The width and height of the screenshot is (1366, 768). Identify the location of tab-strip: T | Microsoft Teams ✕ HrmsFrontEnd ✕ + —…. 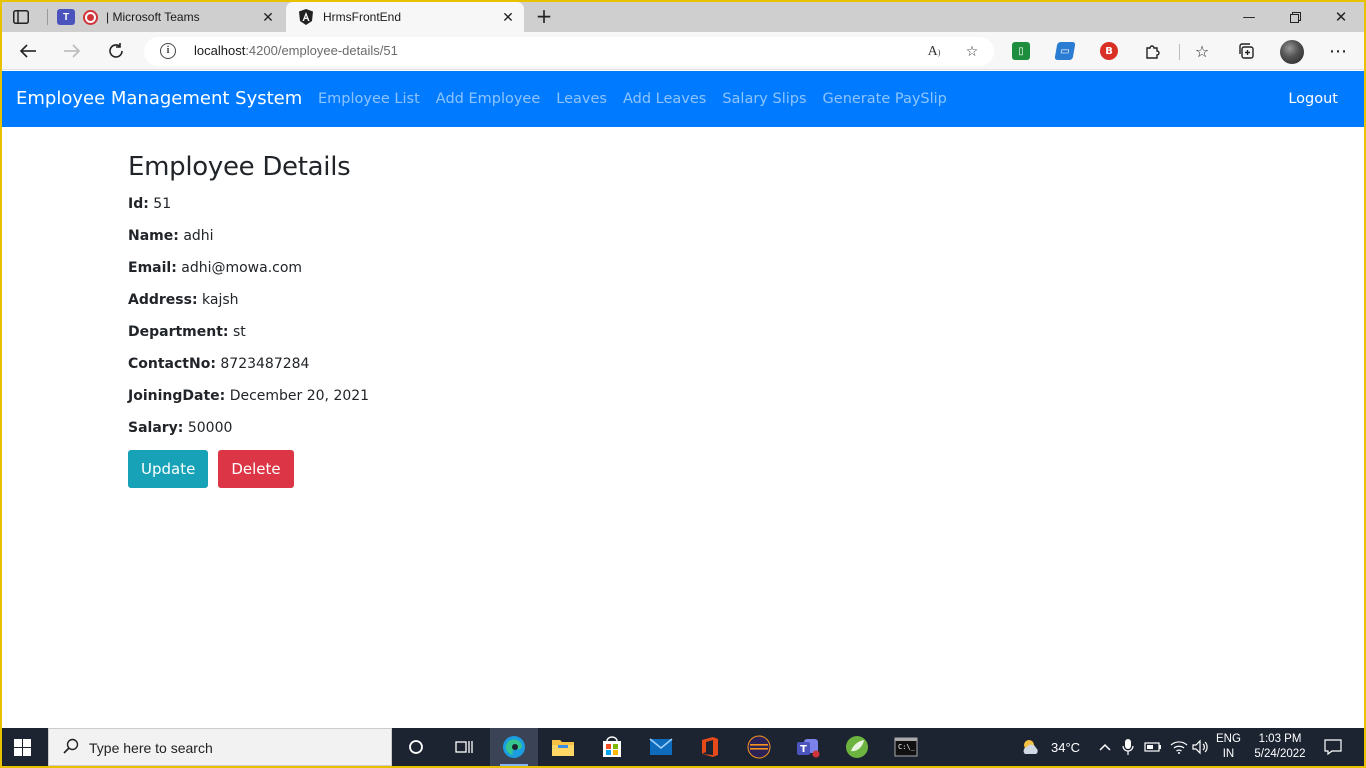
(683, 17).